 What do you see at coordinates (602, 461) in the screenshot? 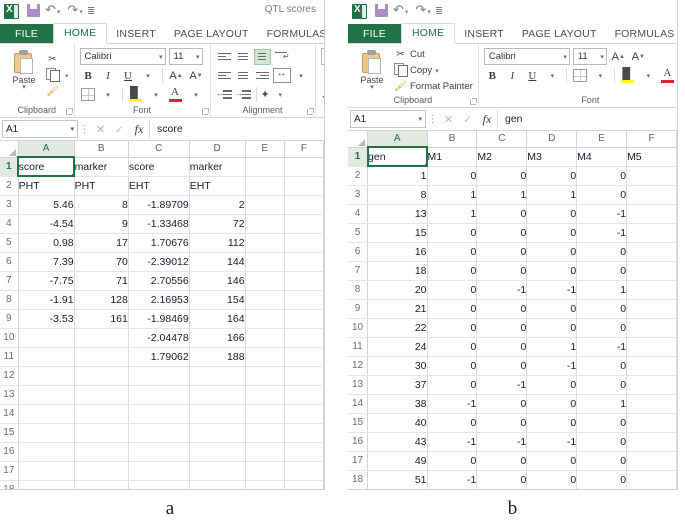
I see `cell-e17-b: 0` at bounding box center [602, 461].